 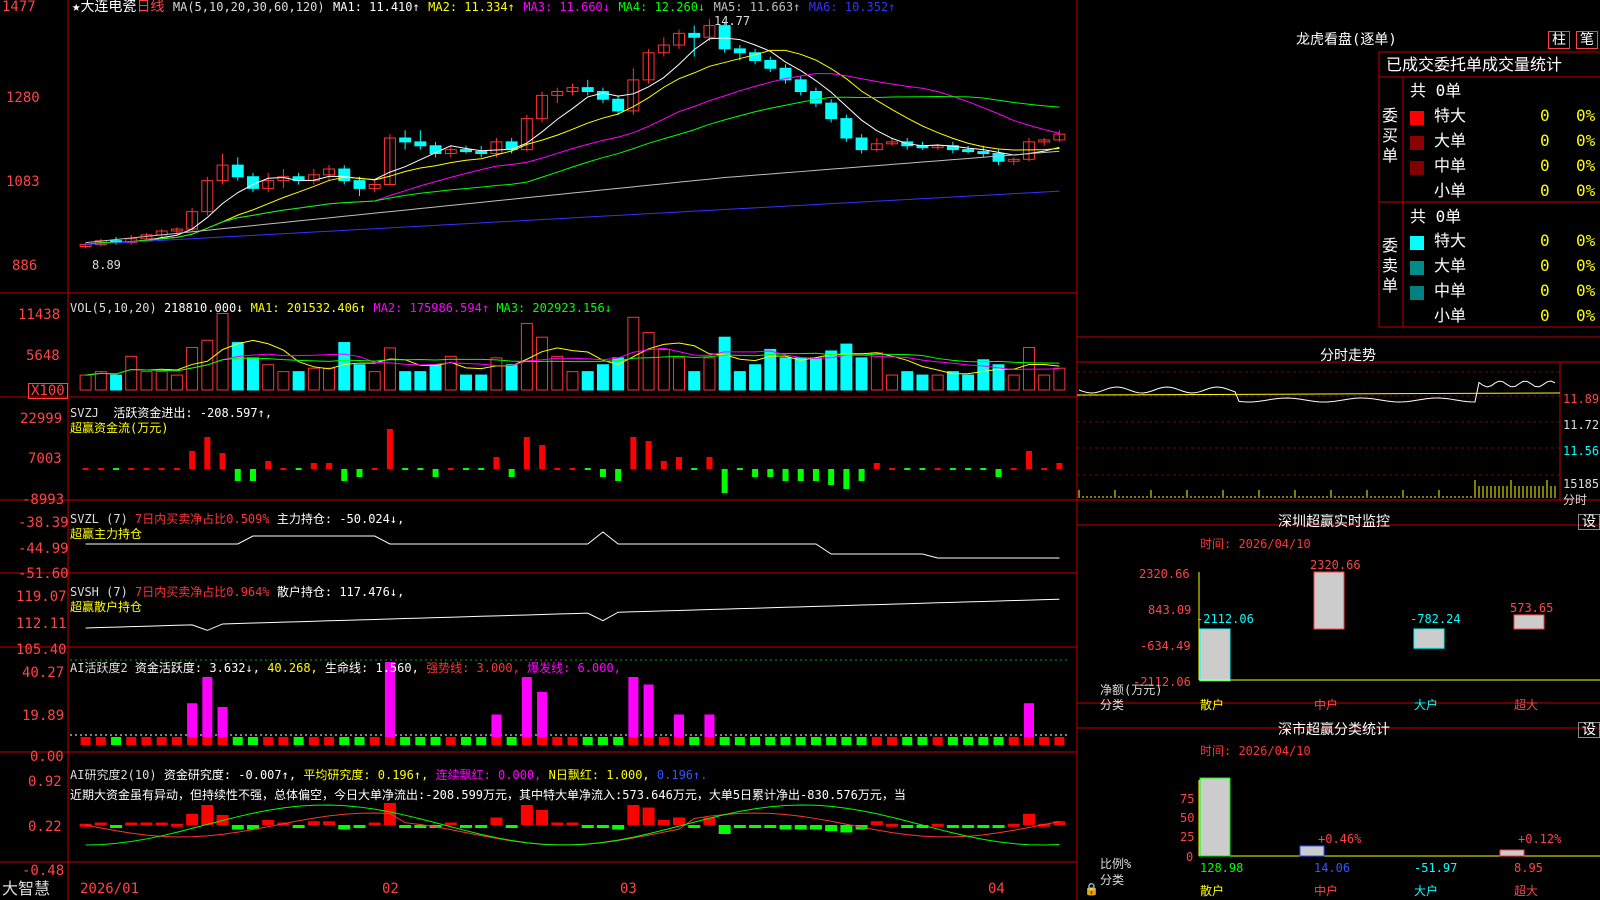 What do you see at coordinates (41, 419) in the screenshot?
I see `svzj-axis-1: 22999` at bounding box center [41, 419].